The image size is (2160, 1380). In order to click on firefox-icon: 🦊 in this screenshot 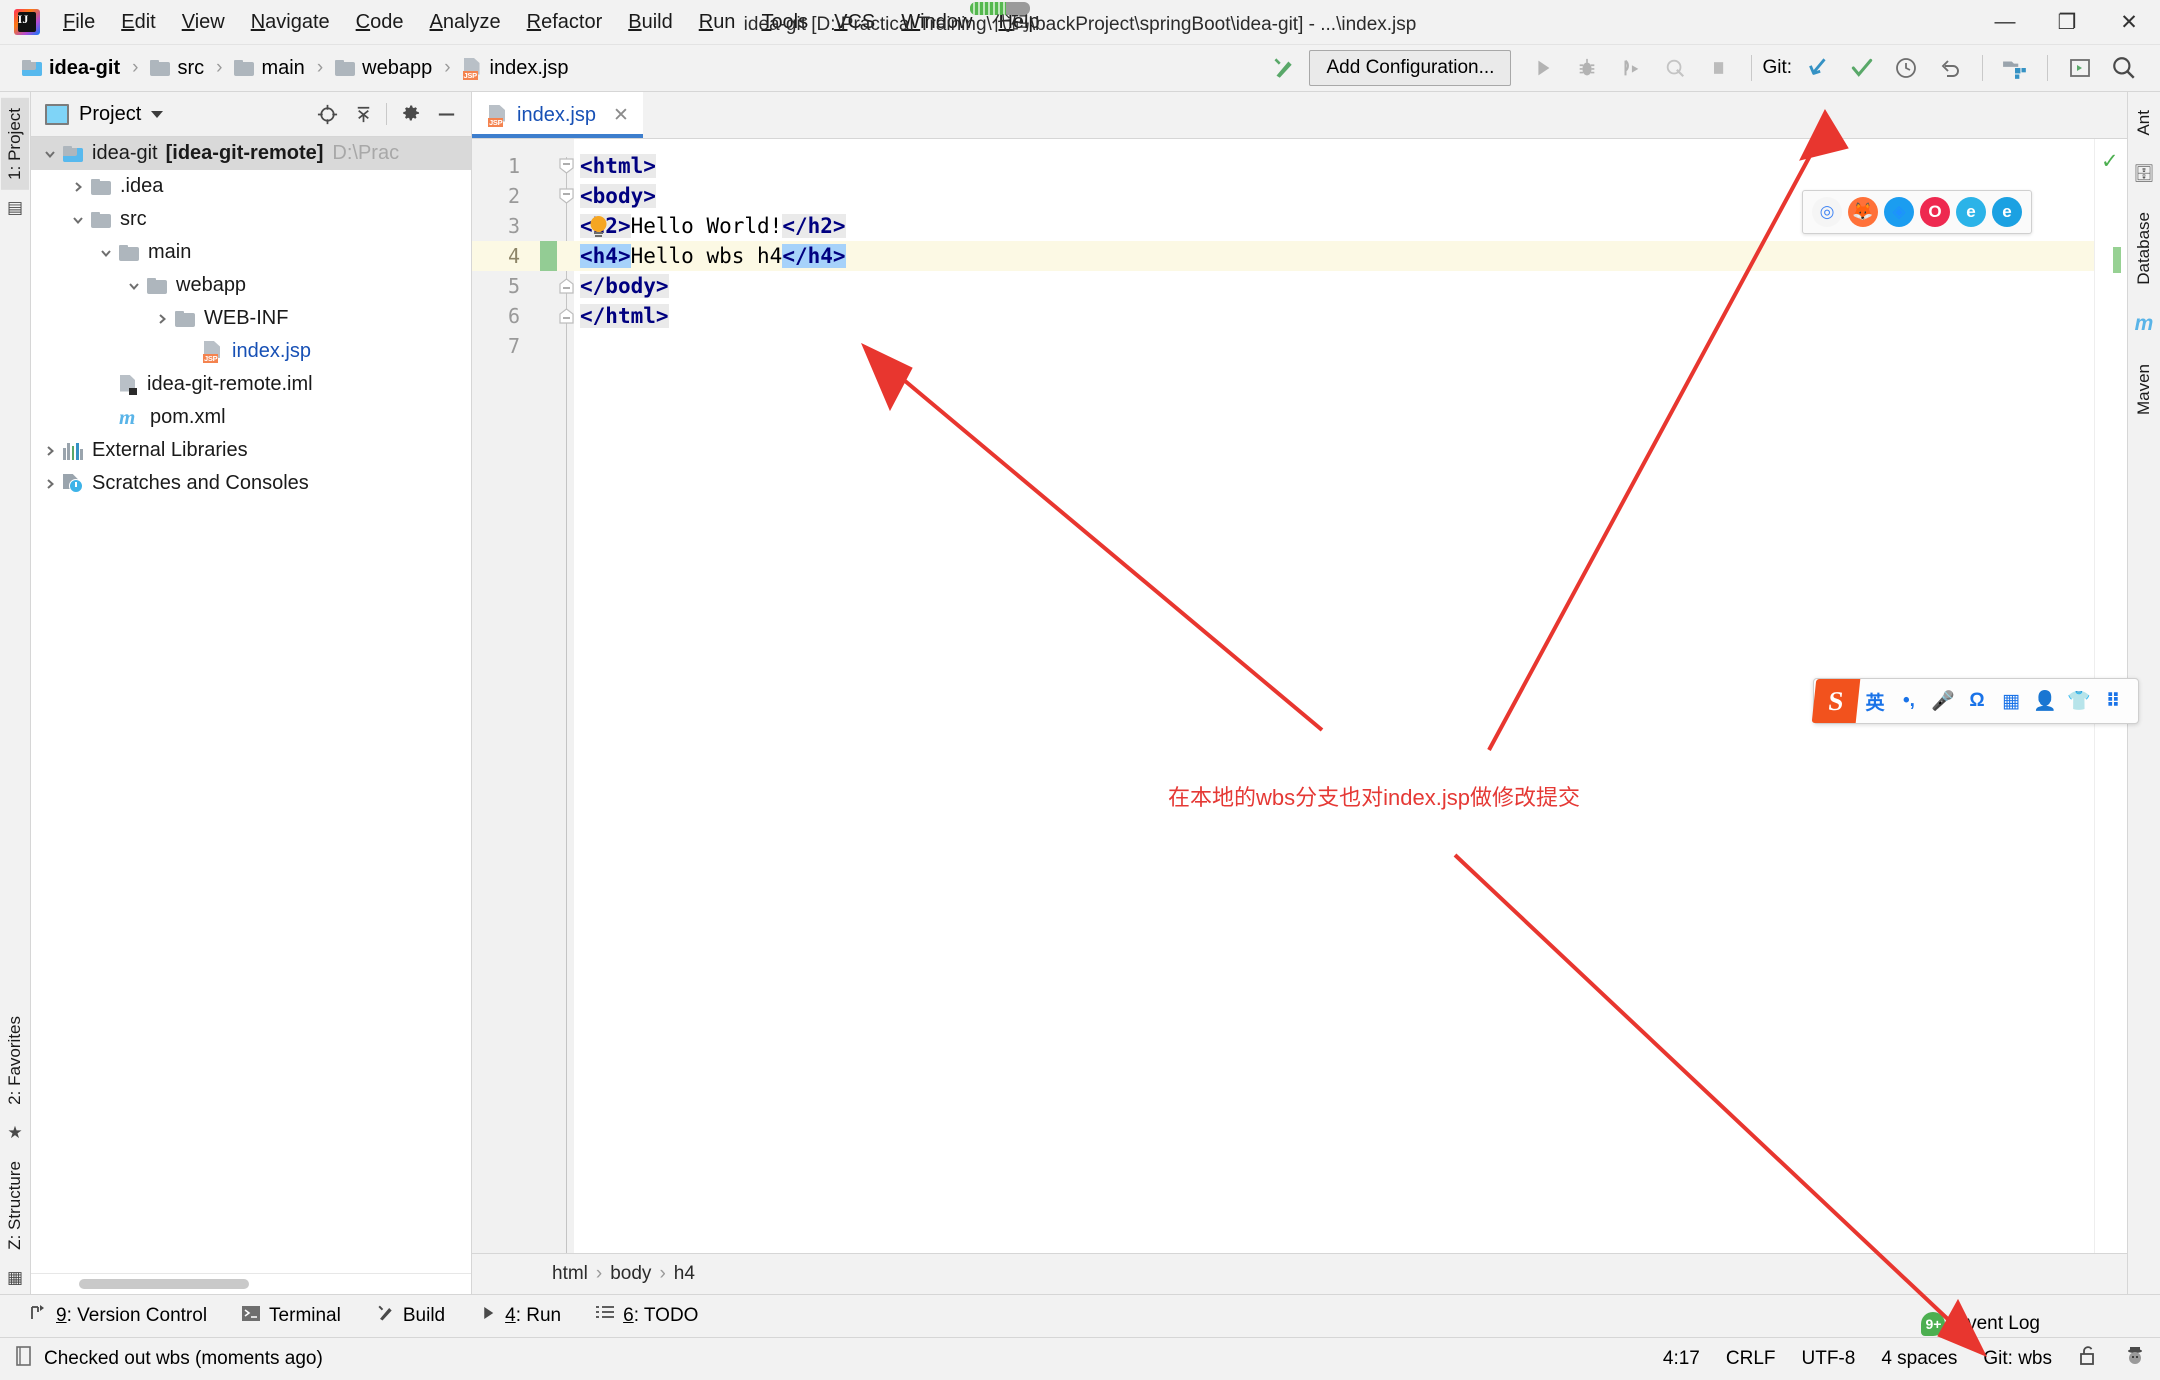, I will do `click(1863, 212)`.